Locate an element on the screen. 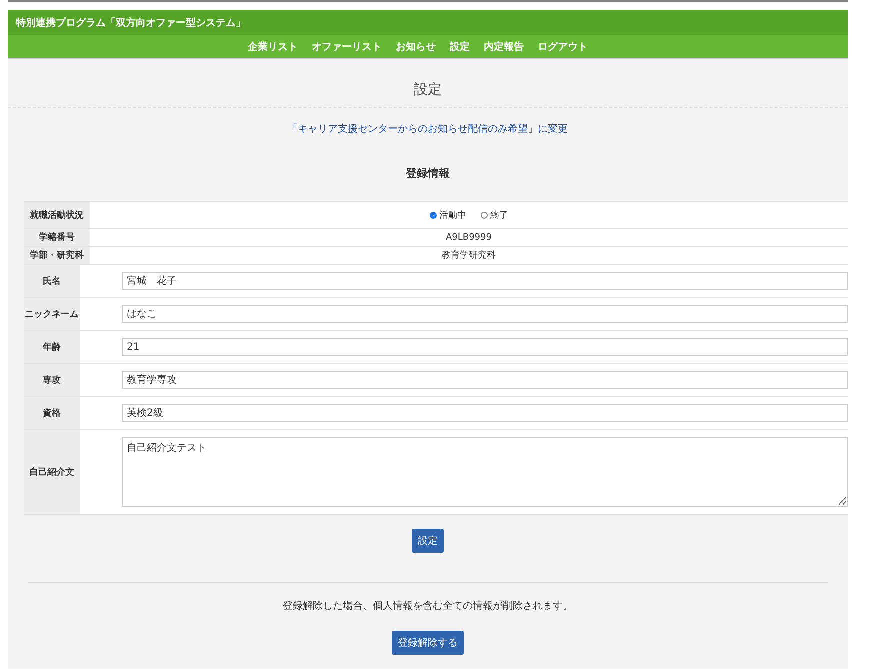 The image size is (880, 670). unregister-note: 登録解除した場合、個人情報を含む全ての情報が削除されます。 is located at coordinates (428, 606).